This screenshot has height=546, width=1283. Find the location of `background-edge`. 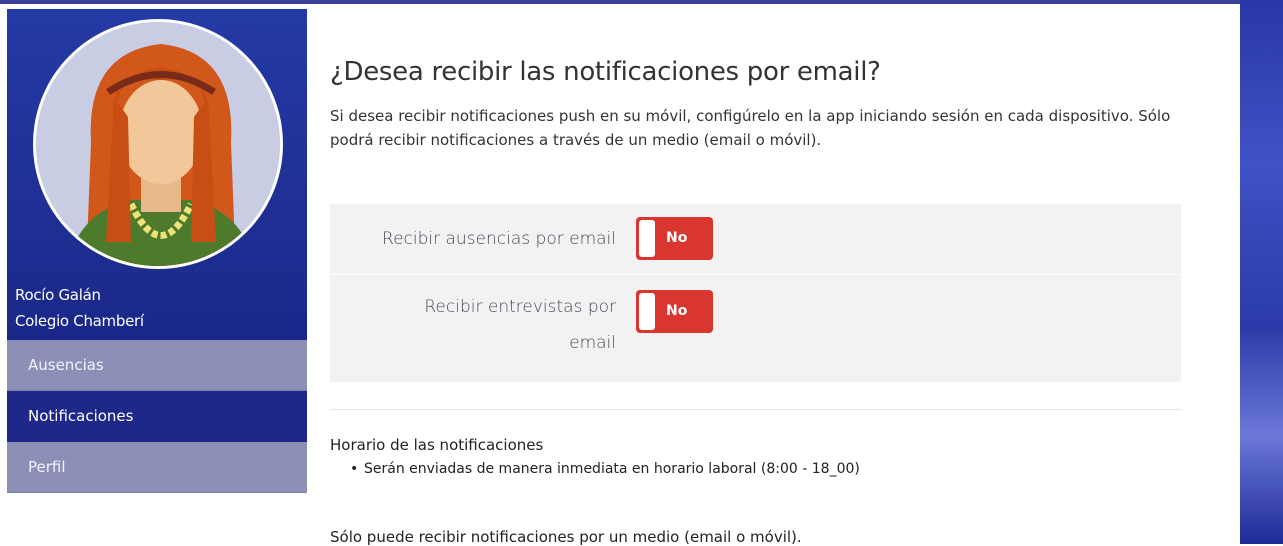

background-edge is located at coordinates (1261, 272).